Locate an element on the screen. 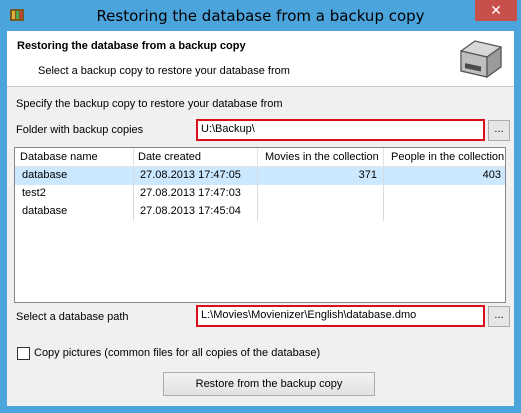 The width and height of the screenshot is (521, 413). table-row: test2 27.08.2013 17:47:03 is located at coordinates (260, 194).